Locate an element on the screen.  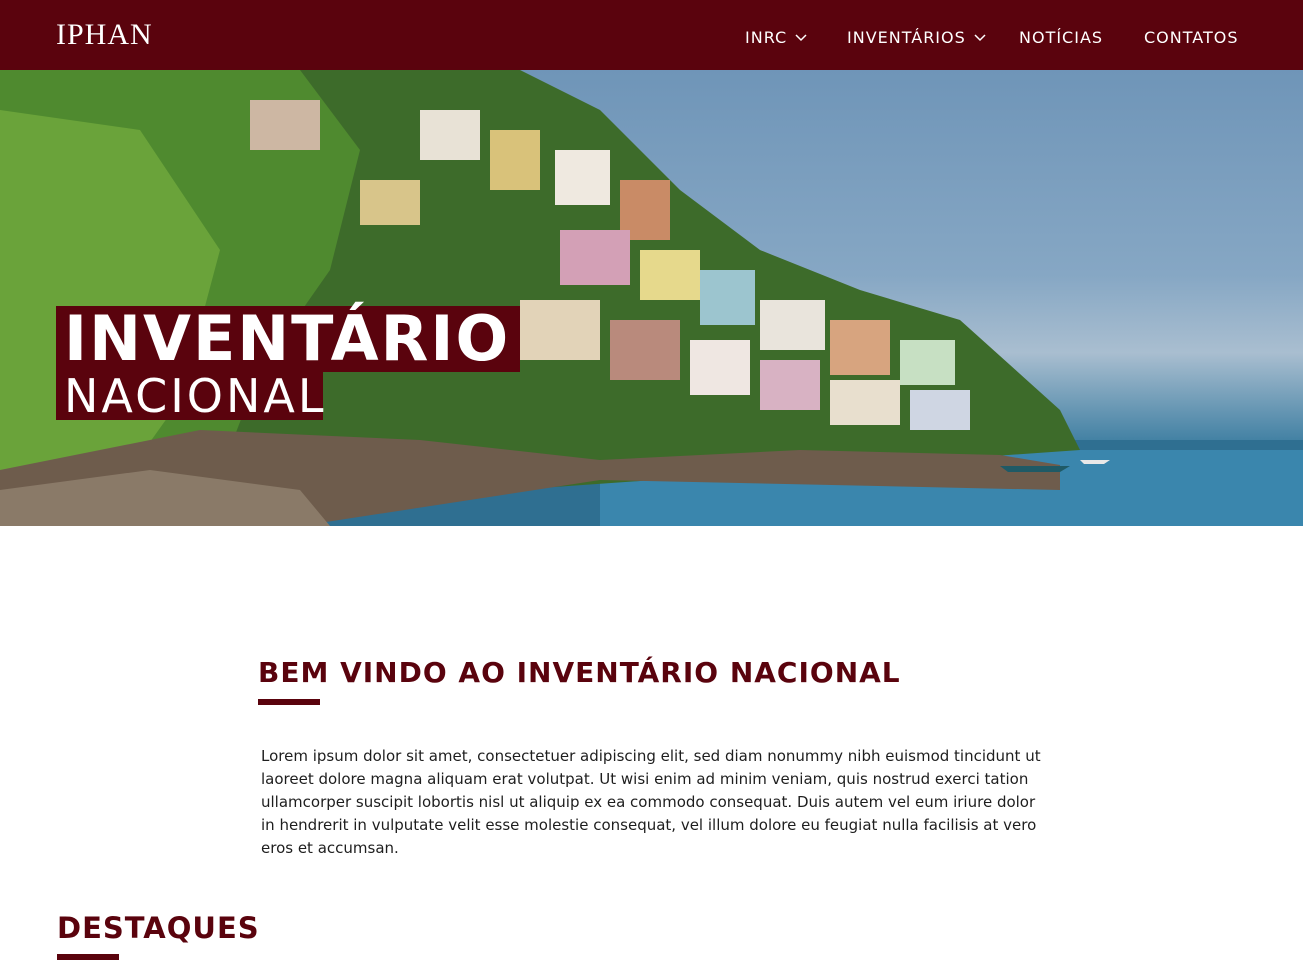
nav-item-noticias: NOTÍCIAS is located at coordinates (1061, 37).